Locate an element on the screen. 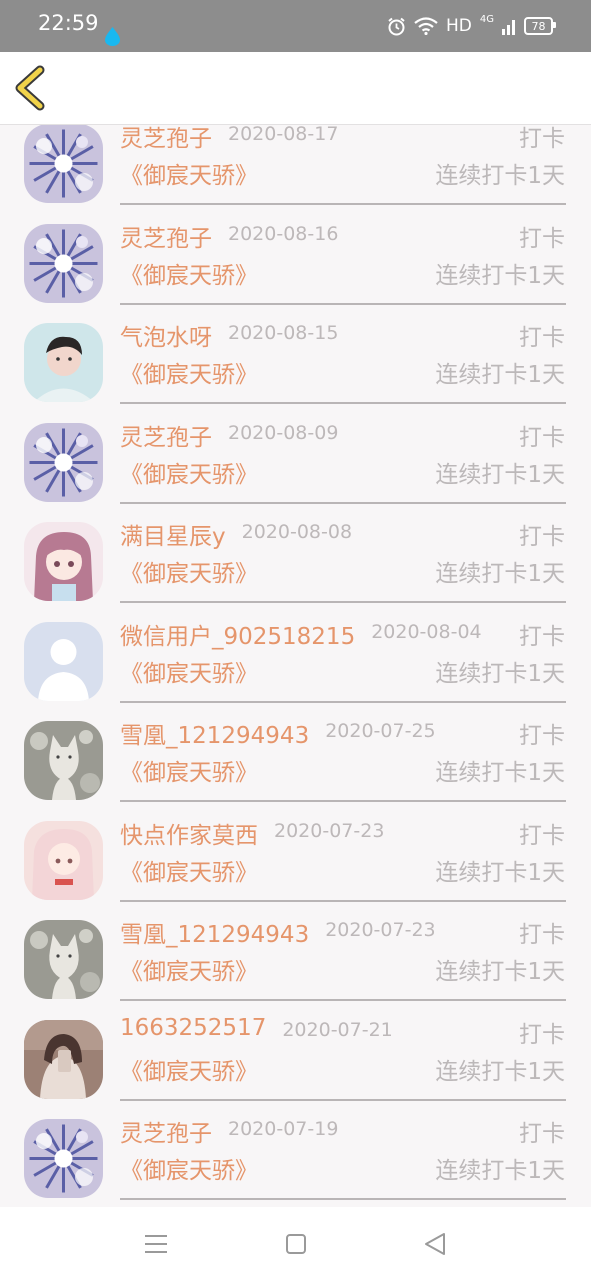 This screenshot has width=591, height=1280. system-nav-bar is located at coordinates (295, 1243).